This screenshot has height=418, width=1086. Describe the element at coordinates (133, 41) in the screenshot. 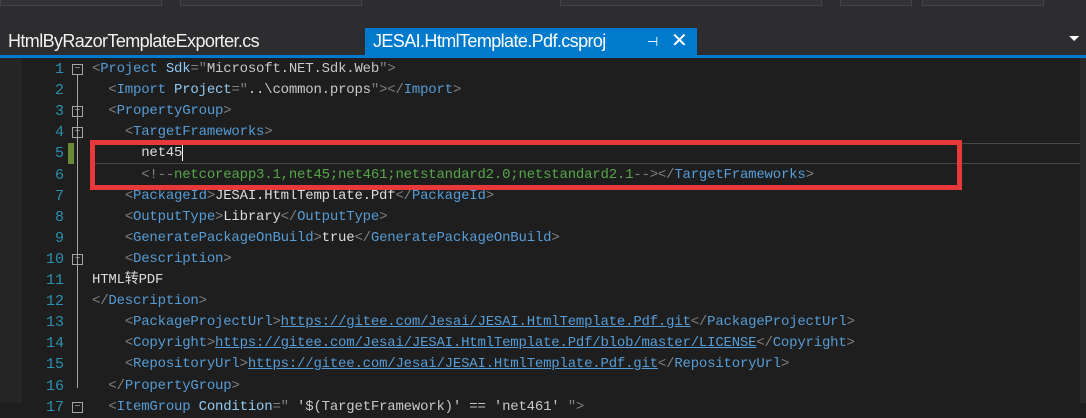

I see `tab-htmlbyrazortemplateexporter: HtmlByRazorTemplateExporter.cs` at that location.